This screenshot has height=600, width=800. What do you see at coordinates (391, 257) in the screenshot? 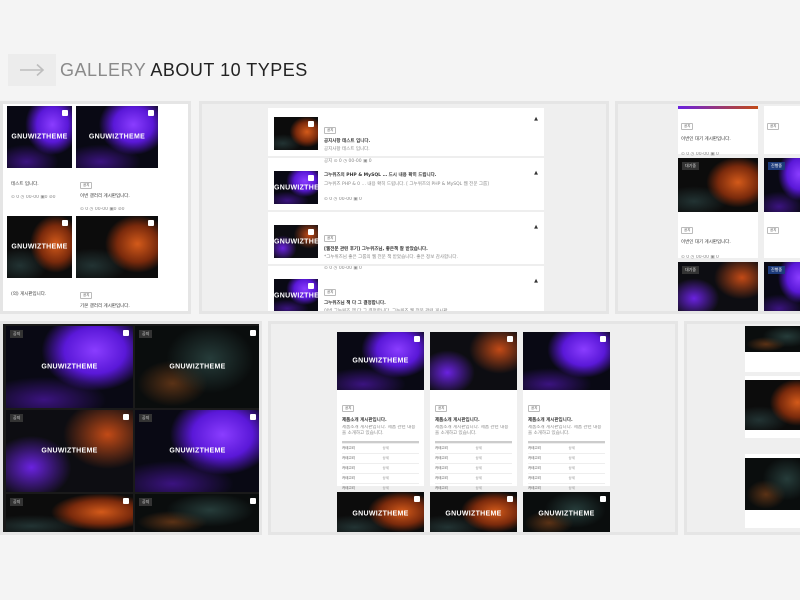
I see `row-desc: *그누위즈님 좋은 그룹의 웹 전문 책 받았습니다. 좋은 정보 감사합니다.` at bounding box center [391, 257].